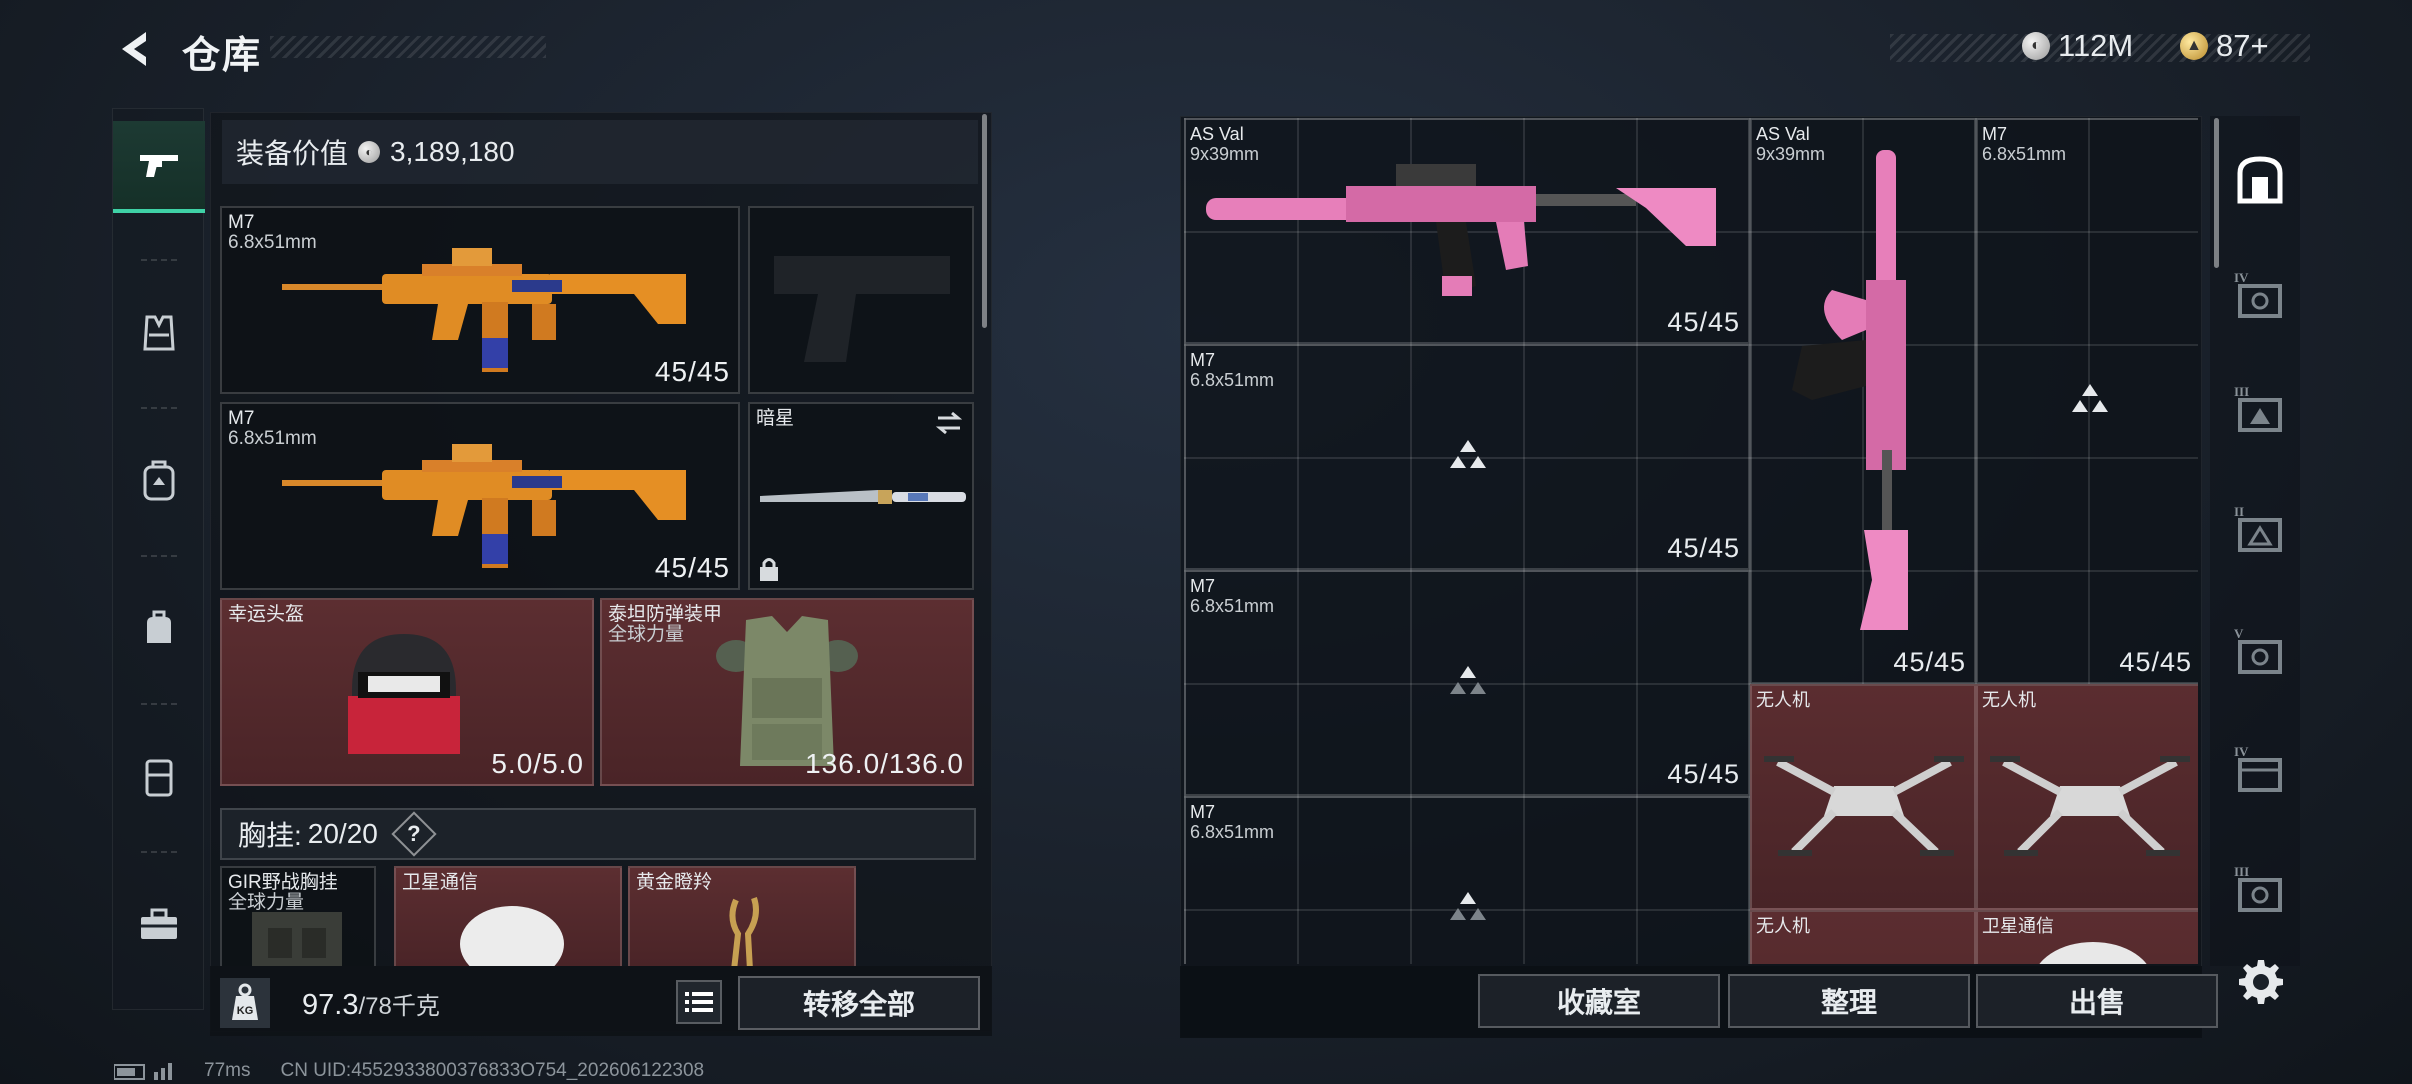 The height and width of the screenshot is (1084, 2412). Describe the element at coordinates (492, 1070) in the screenshot. I see `uid-text: CN UID:4552933800376833O754_202606122308` at that location.